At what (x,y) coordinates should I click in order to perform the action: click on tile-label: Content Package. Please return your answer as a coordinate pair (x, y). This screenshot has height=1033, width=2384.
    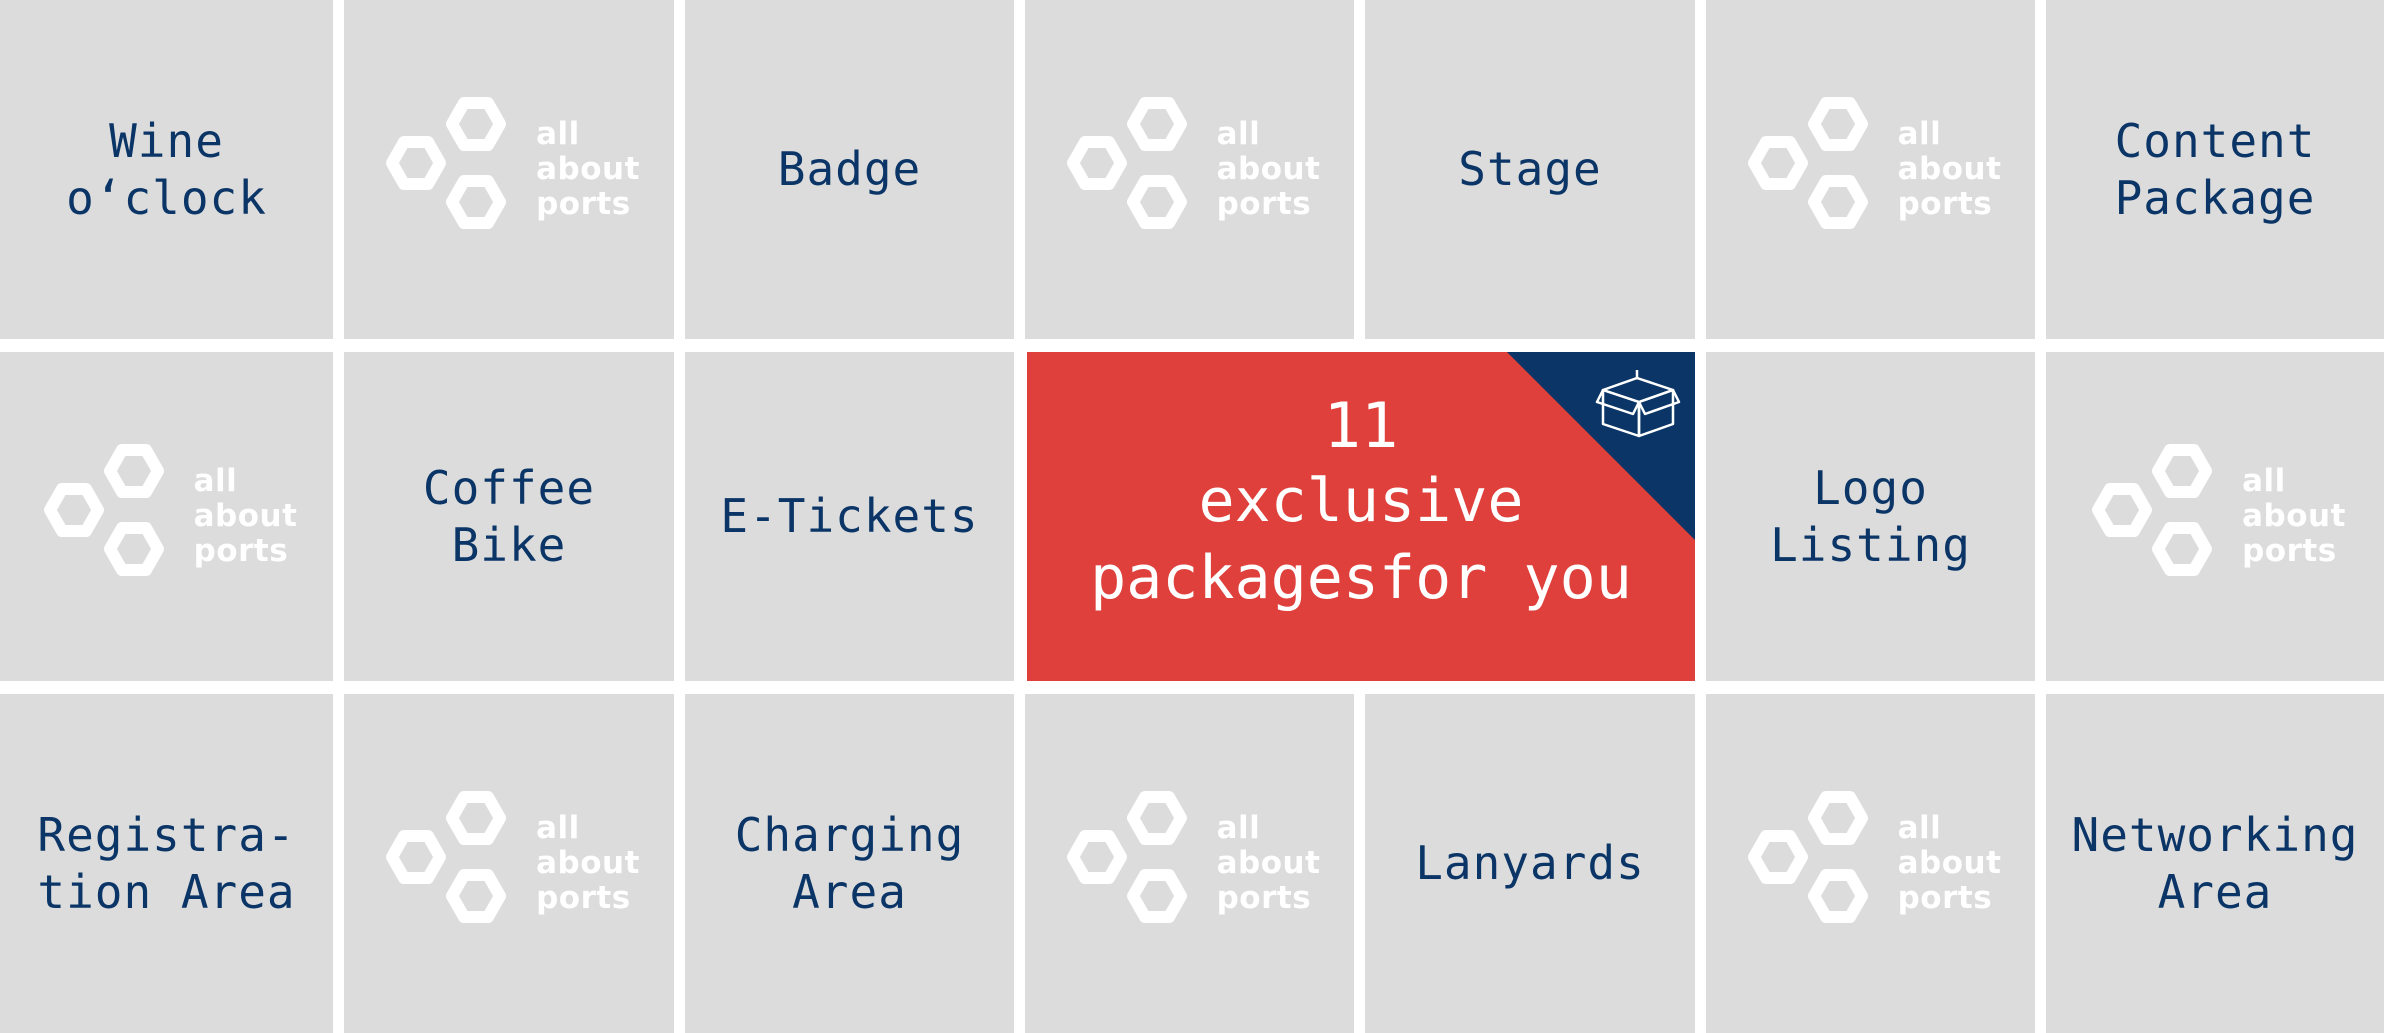
    Looking at the image, I should click on (2215, 169).